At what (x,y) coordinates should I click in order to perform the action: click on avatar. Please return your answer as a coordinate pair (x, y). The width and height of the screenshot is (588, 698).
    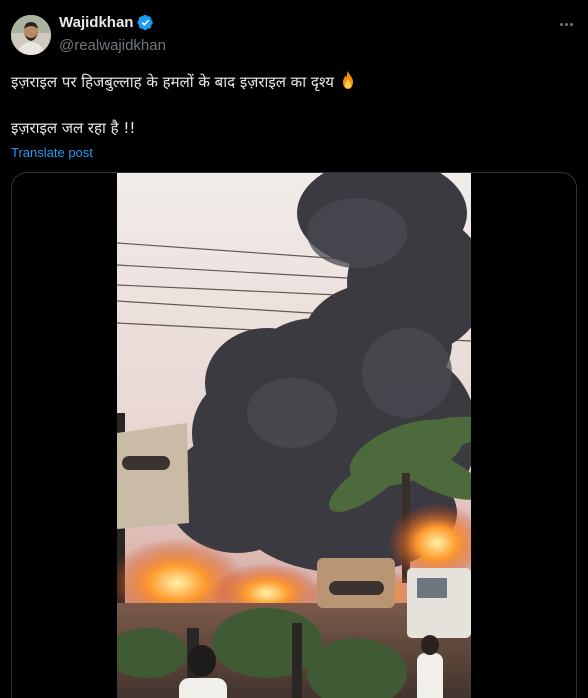
    Looking at the image, I should click on (31, 35).